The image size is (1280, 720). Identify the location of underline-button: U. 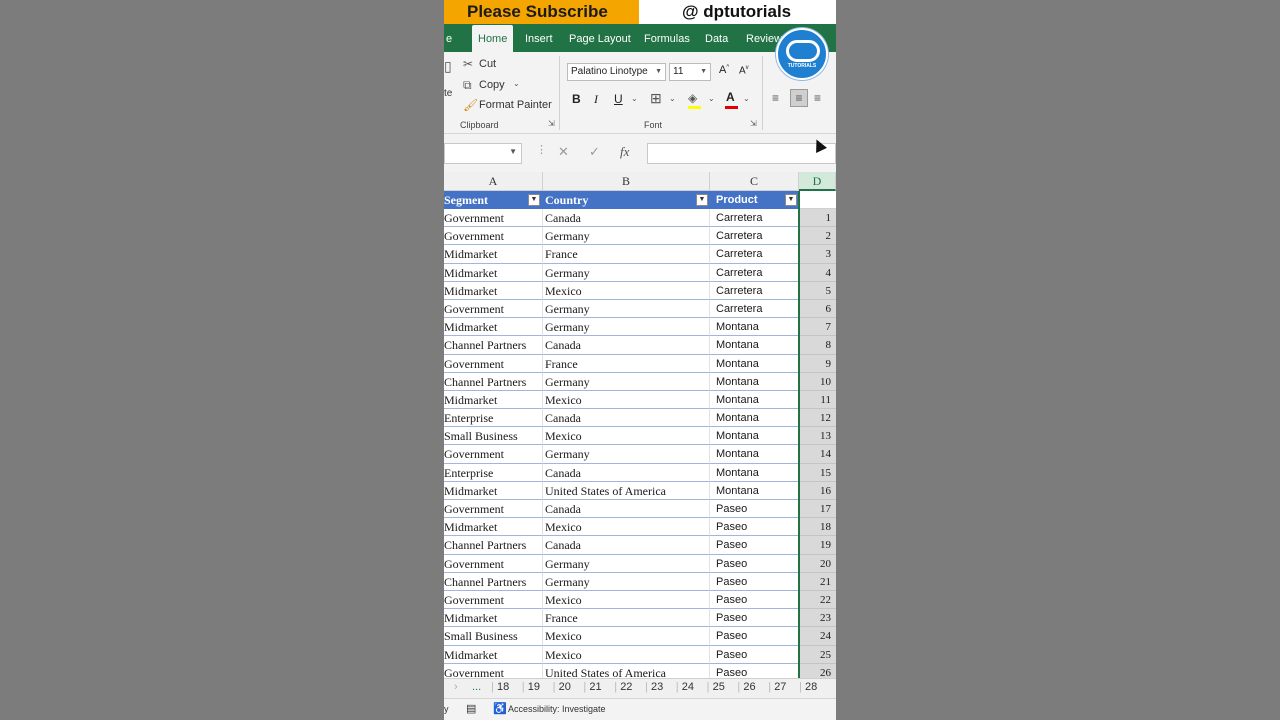
(618, 99).